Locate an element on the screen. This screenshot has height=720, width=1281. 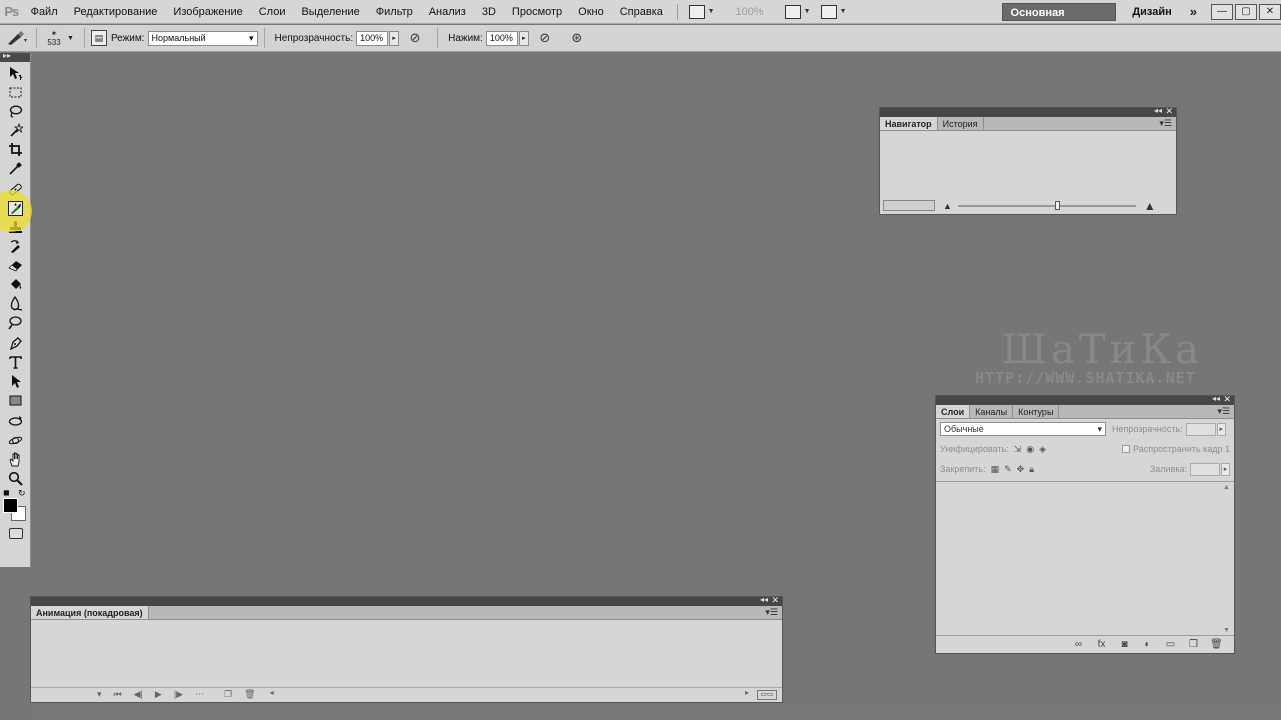
layers-scrollbar: ▲ ▼ is located at coordinates (1227, 559).